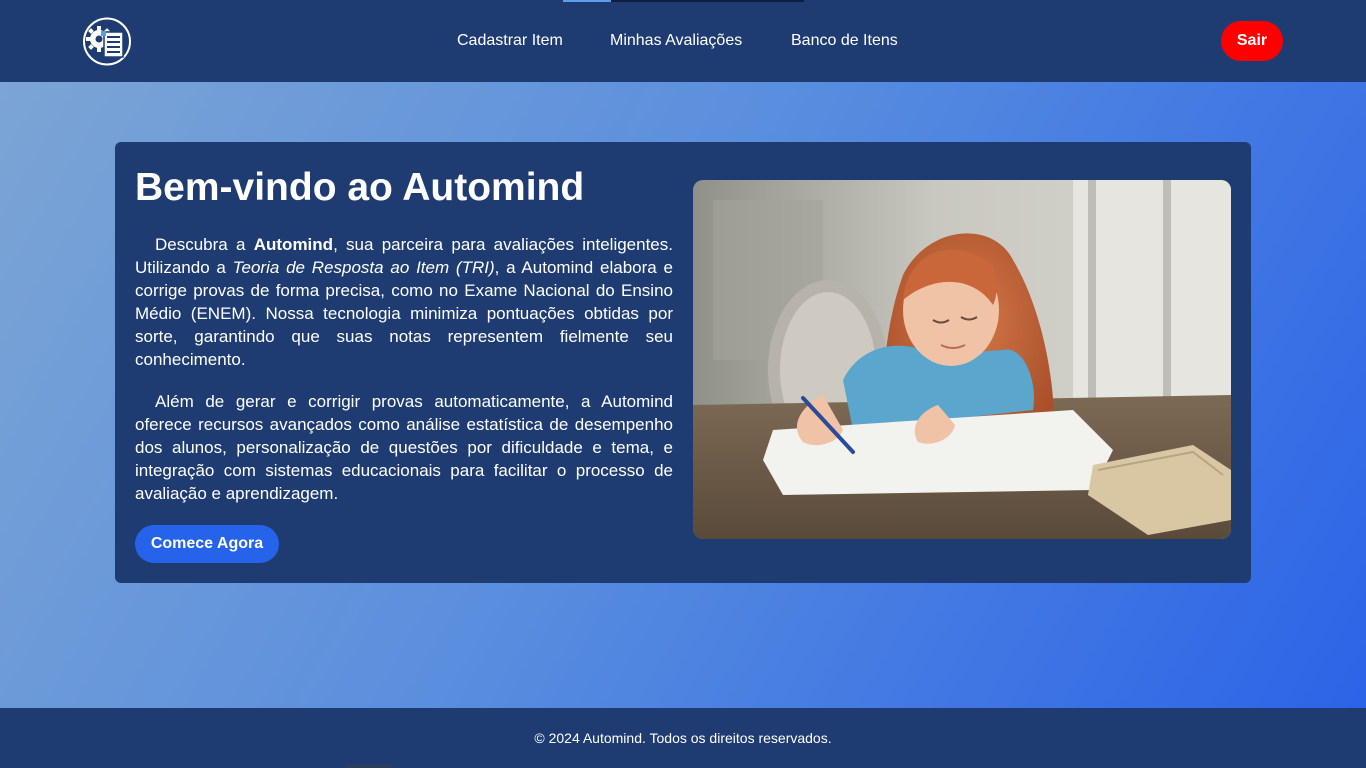  I want to click on brand-name: Automind, so click(293, 244).